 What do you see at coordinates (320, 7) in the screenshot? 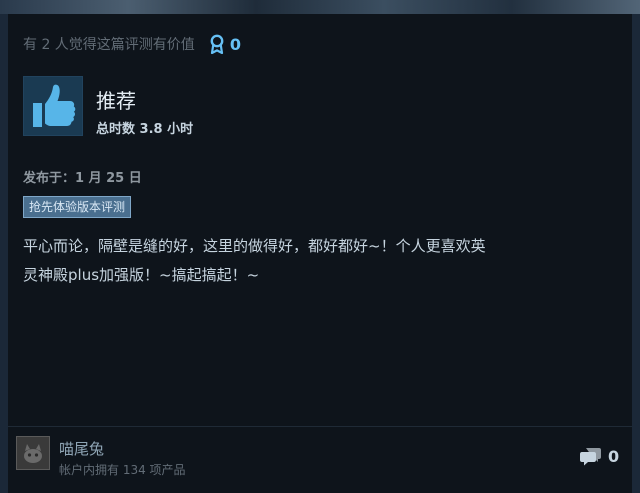
I see `page-background-strip` at bounding box center [320, 7].